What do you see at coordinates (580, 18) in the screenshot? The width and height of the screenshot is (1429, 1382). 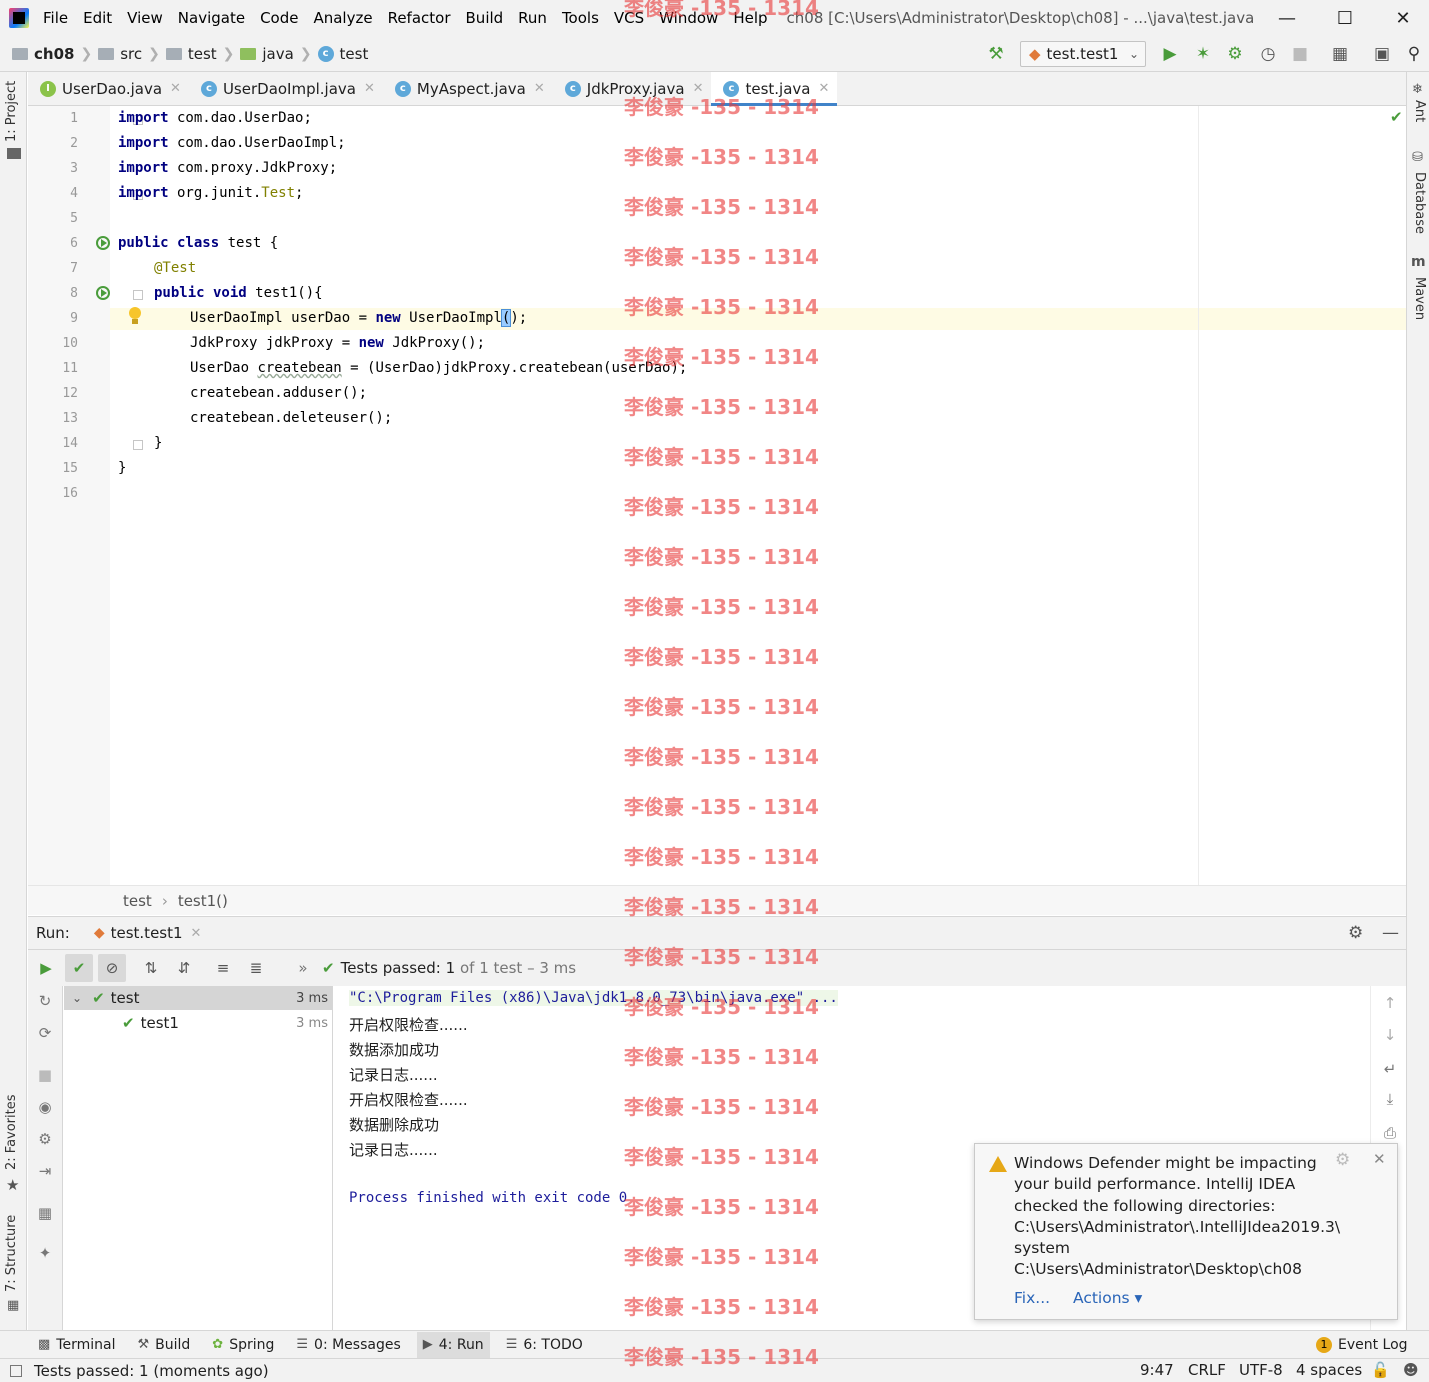 I see `menu-tools: Tools` at bounding box center [580, 18].